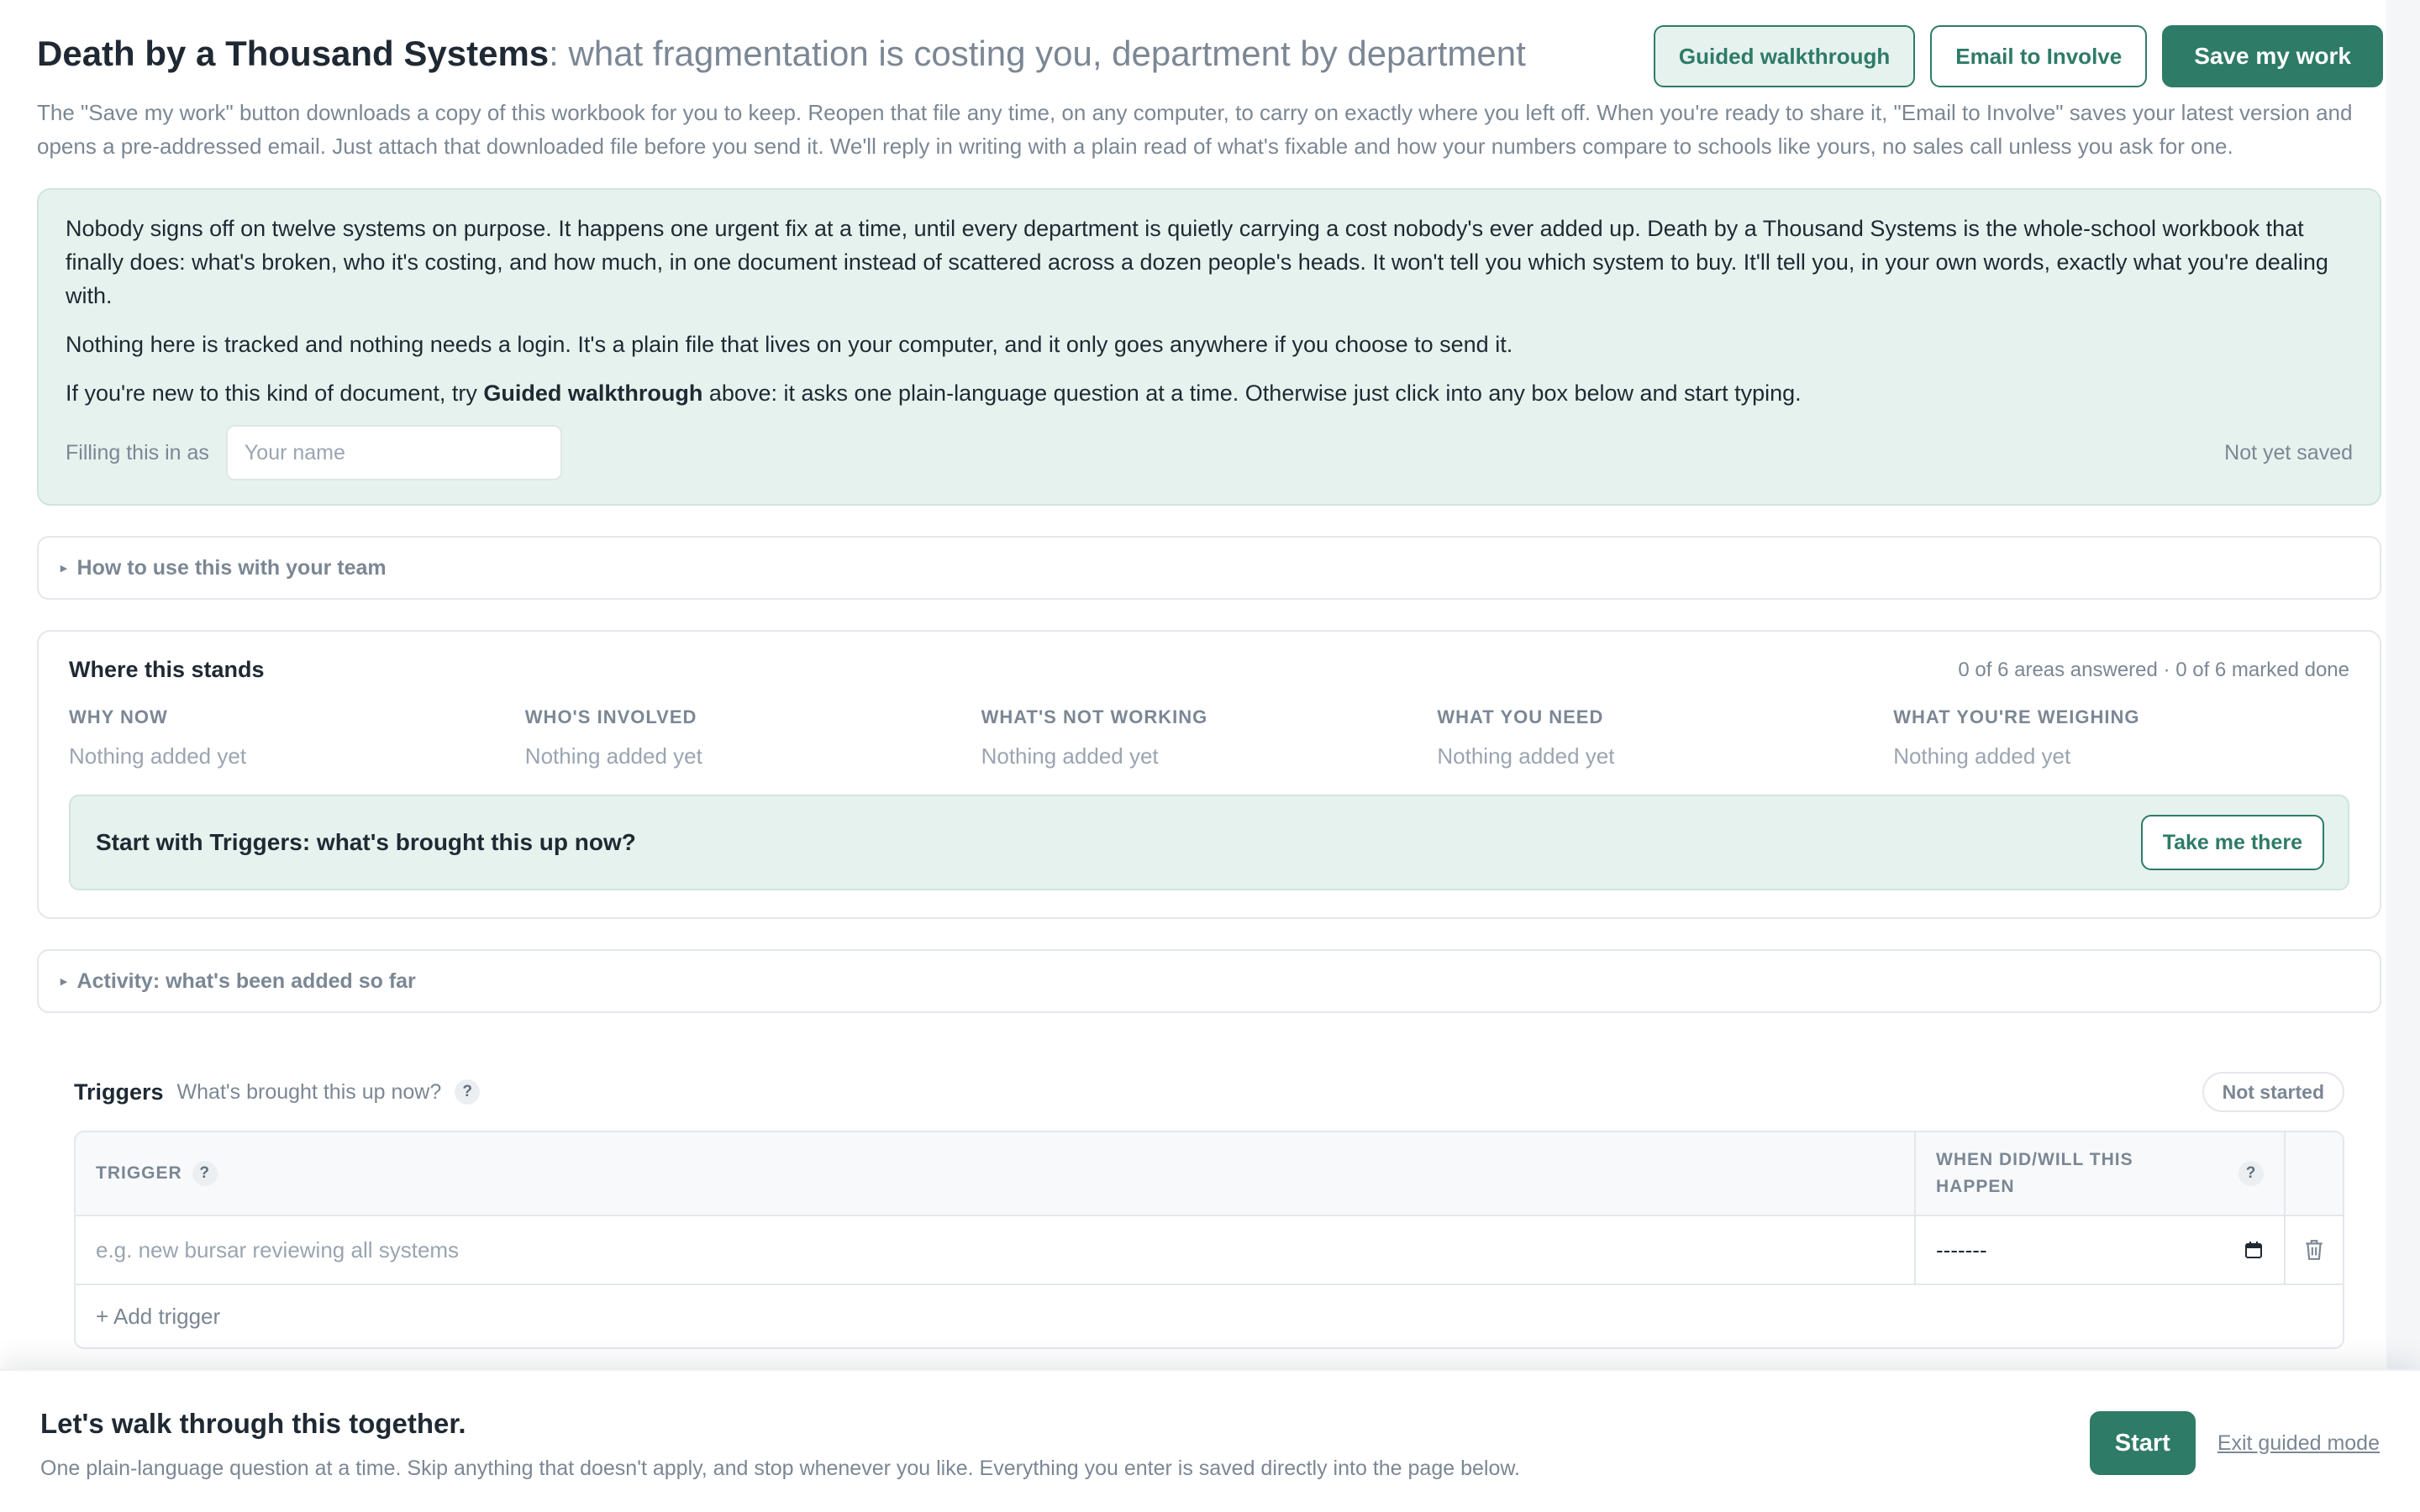  Describe the element at coordinates (232, 567) in the screenshot. I see `how-to-use-label: How to use this with your team` at that location.